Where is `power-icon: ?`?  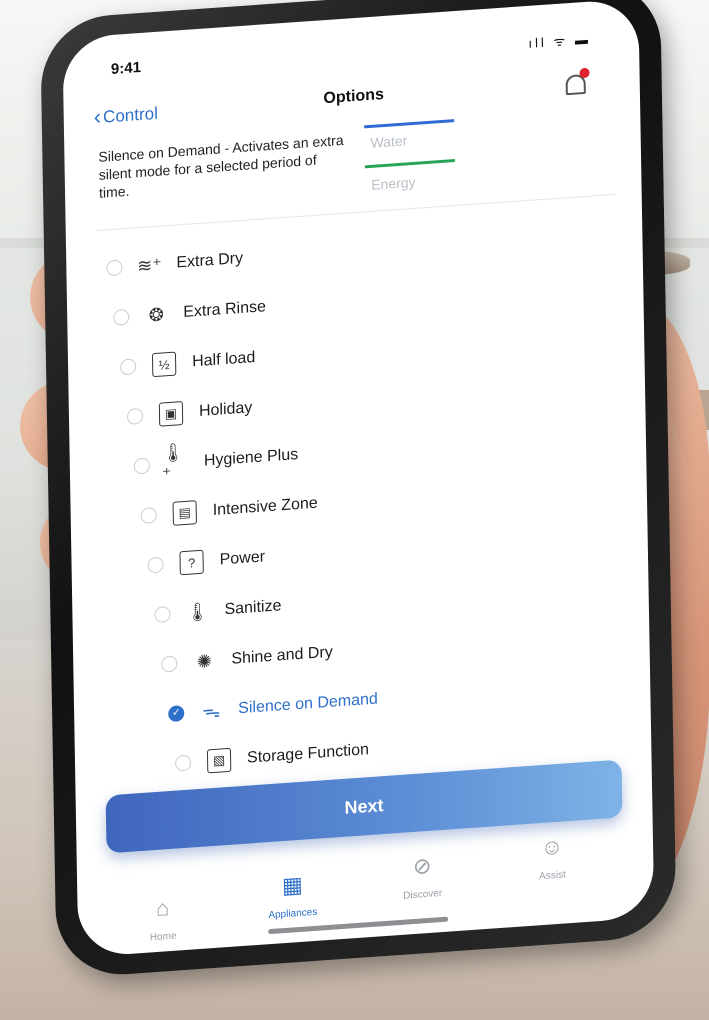
power-icon: ? is located at coordinates (191, 562).